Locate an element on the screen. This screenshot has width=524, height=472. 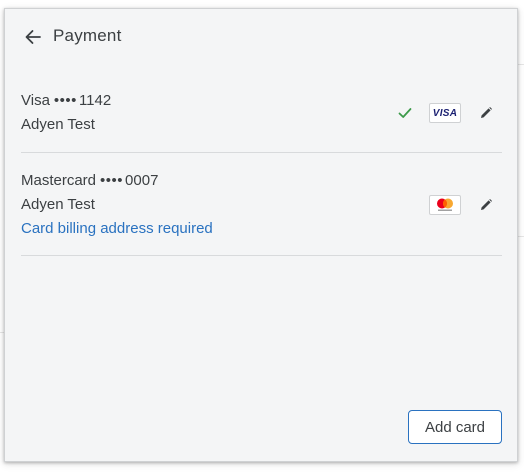
mastercard-circles-icon is located at coordinates (445, 204).